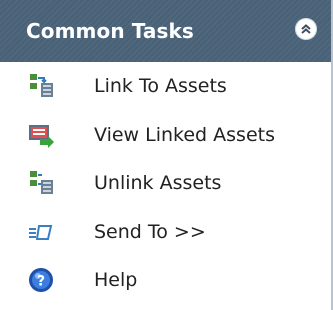 Image resolution: width=333 pixels, height=310 pixels. Describe the element at coordinates (116, 280) in the screenshot. I see `task-label: Help` at that location.